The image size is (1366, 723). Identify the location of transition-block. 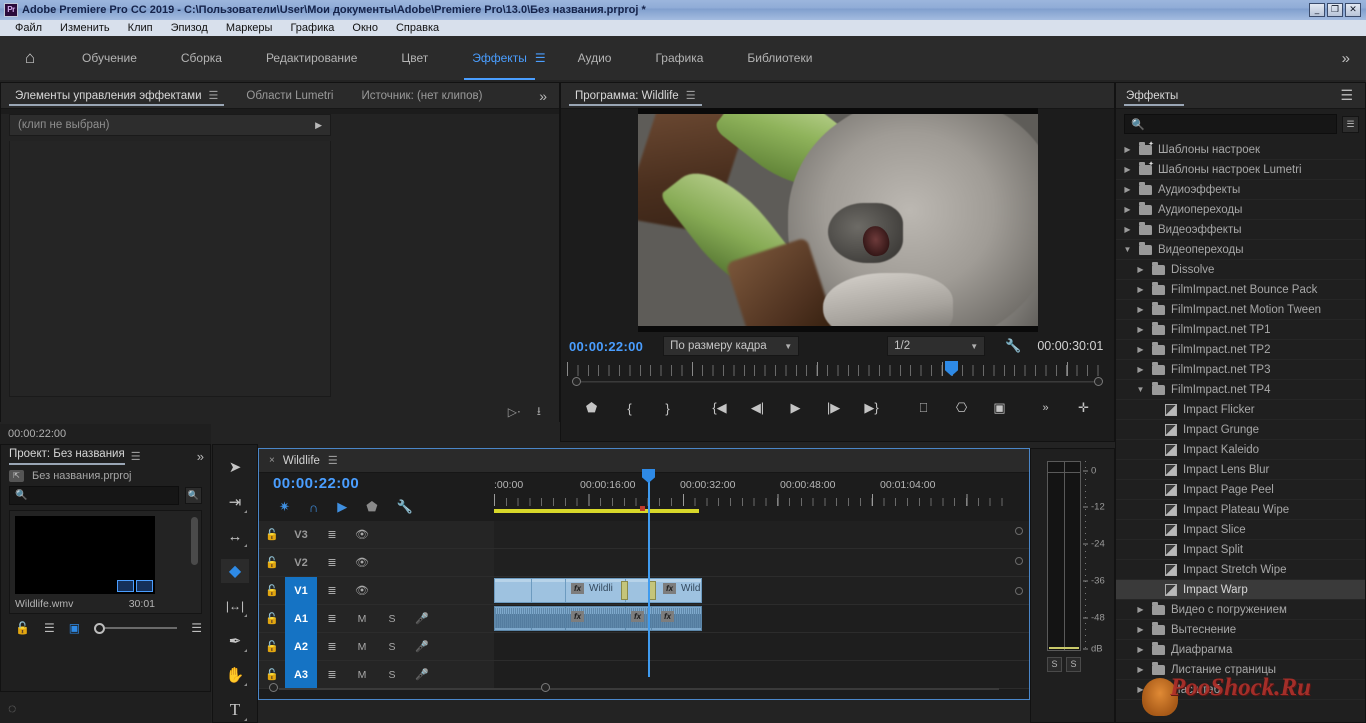
(652, 590).